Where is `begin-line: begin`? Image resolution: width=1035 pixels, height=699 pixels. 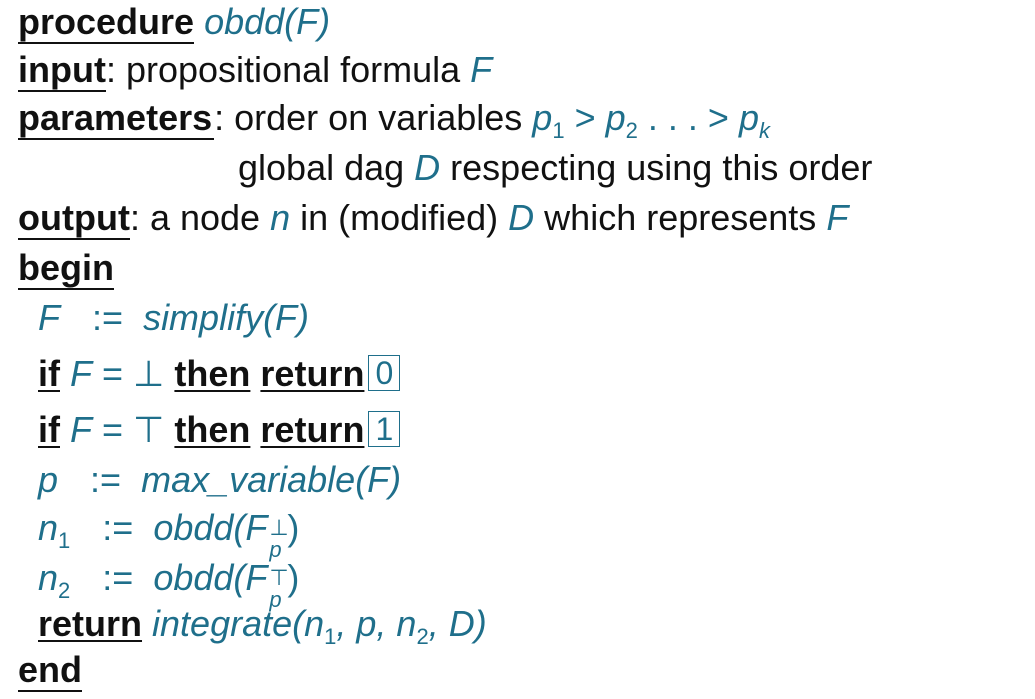
begin-line: begin is located at coordinates (66, 268).